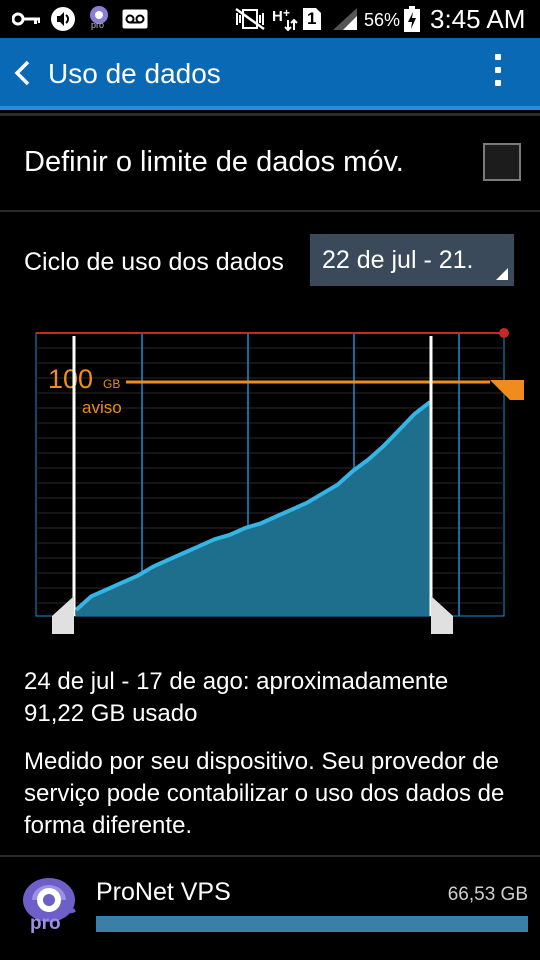 This screenshot has width=540, height=960. What do you see at coordinates (22, 73) in the screenshot?
I see `chevron-left-icon` at bounding box center [22, 73].